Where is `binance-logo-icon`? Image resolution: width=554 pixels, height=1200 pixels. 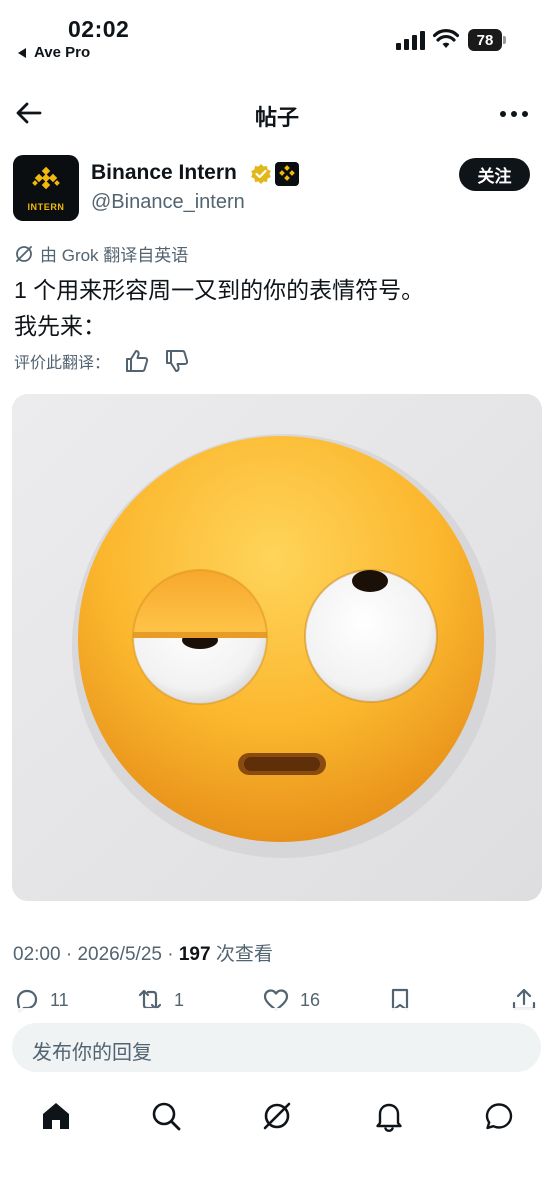
binance-logo-icon is located at coordinates (46, 178).